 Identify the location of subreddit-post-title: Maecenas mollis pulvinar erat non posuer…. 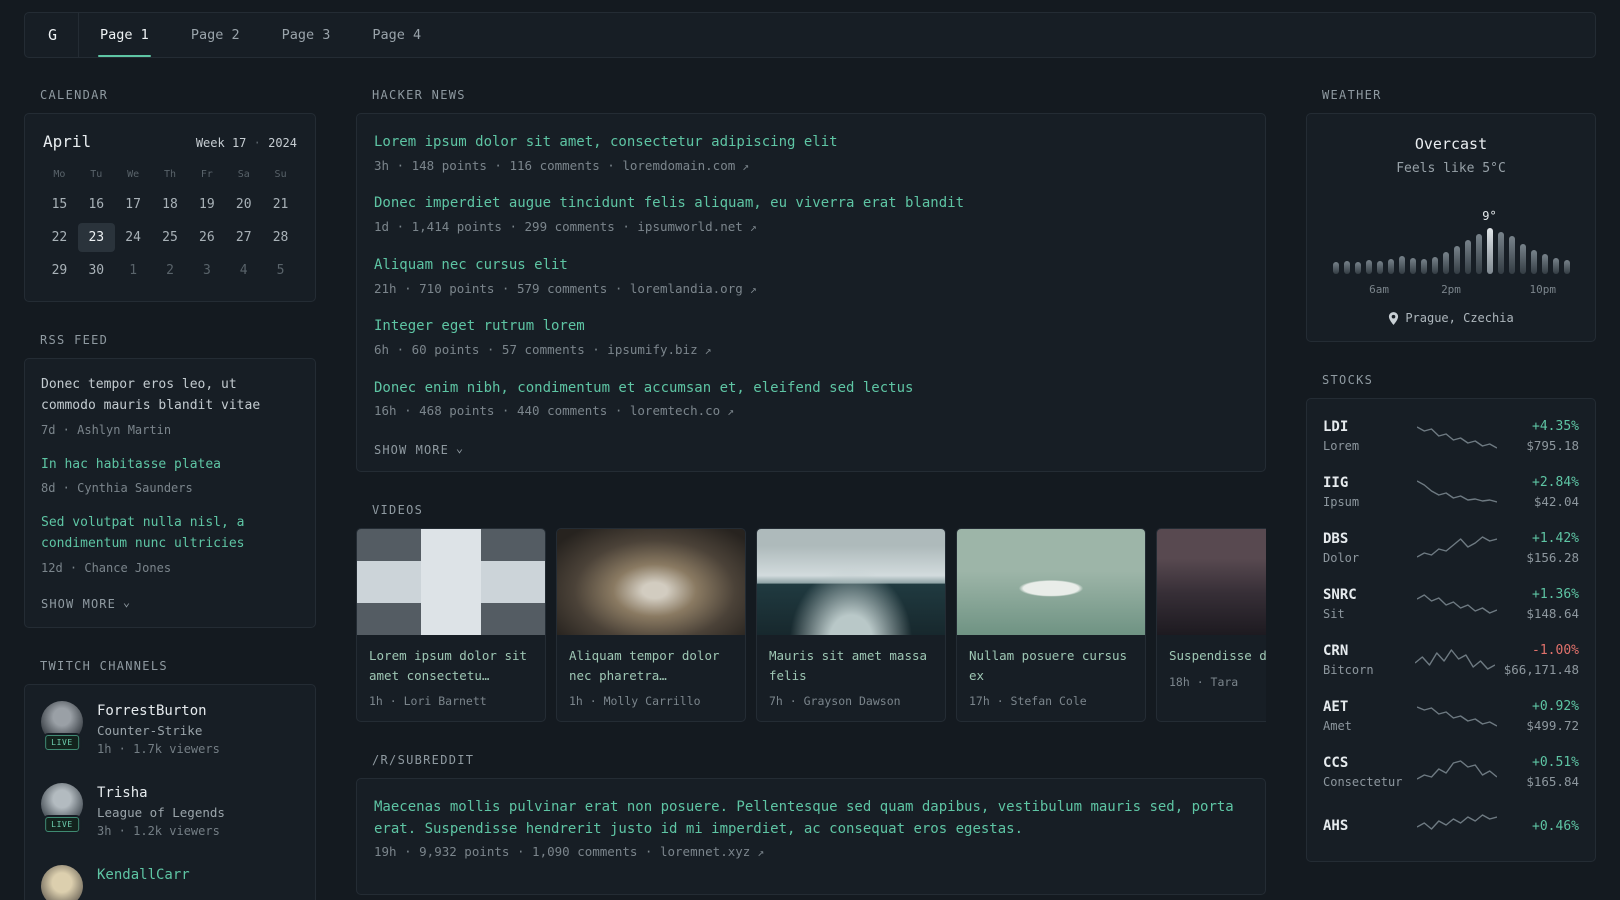
(811, 818).